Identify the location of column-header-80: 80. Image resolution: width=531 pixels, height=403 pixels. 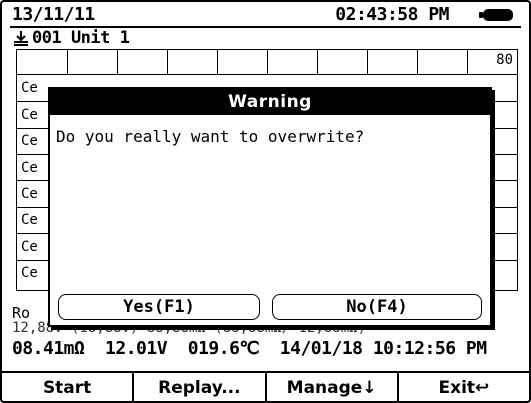
(504, 60).